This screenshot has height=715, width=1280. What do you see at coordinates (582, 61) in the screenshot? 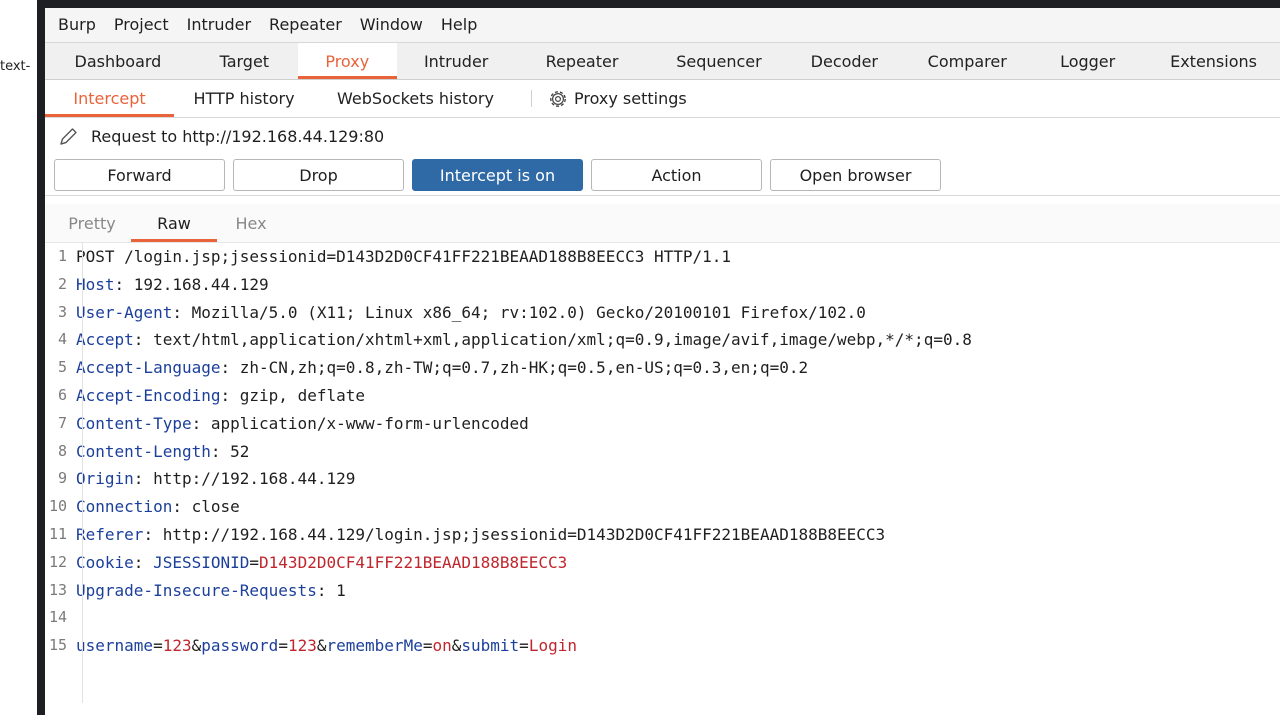
I see `tab-repeater: Repeater` at bounding box center [582, 61].